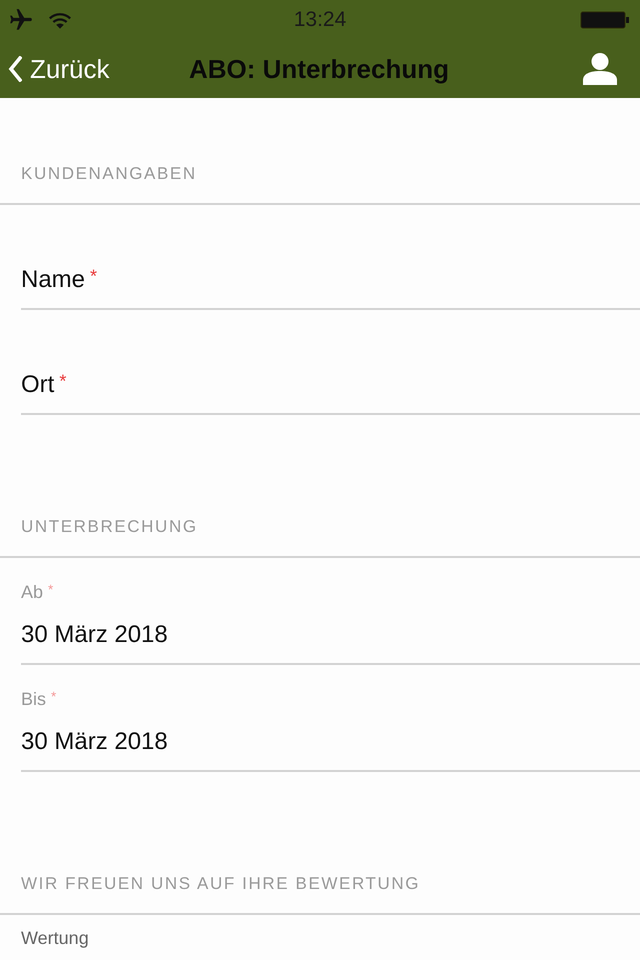 The image size is (640, 960). What do you see at coordinates (37, 592) in the screenshot?
I see `field-label: Ab *` at bounding box center [37, 592].